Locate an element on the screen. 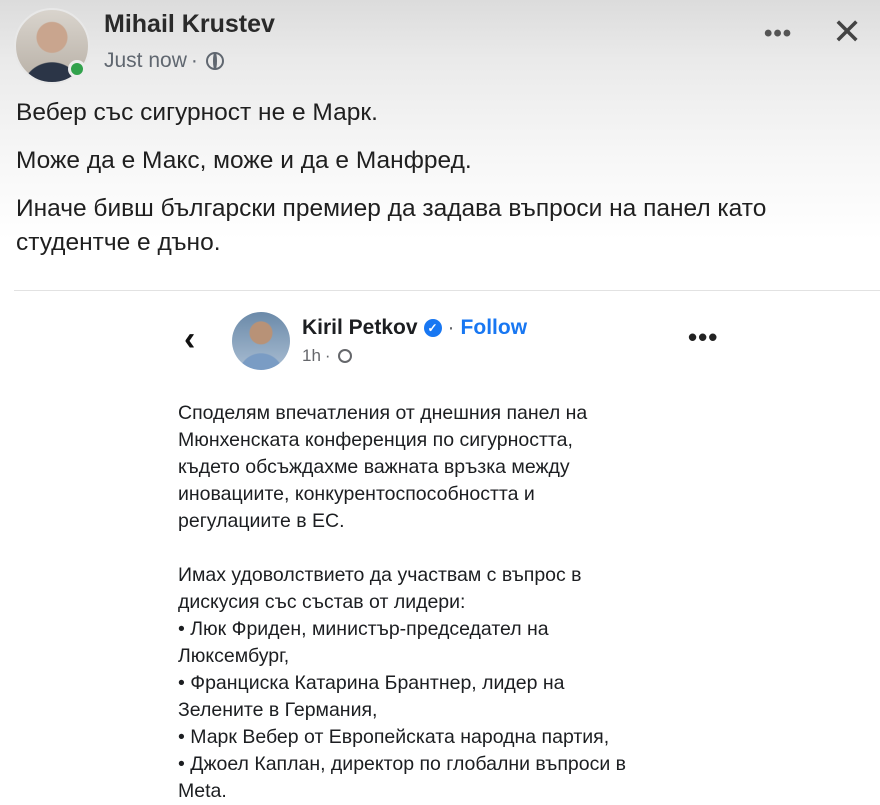 The image size is (880, 805). post-time: Just now is located at coordinates (145, 61).